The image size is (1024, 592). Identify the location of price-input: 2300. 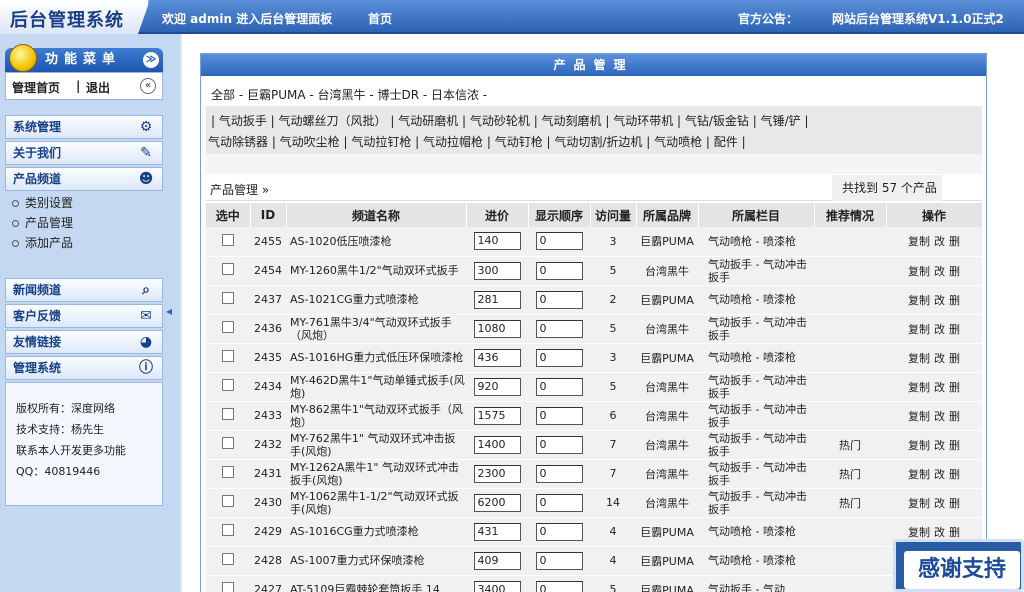
(497, 473).